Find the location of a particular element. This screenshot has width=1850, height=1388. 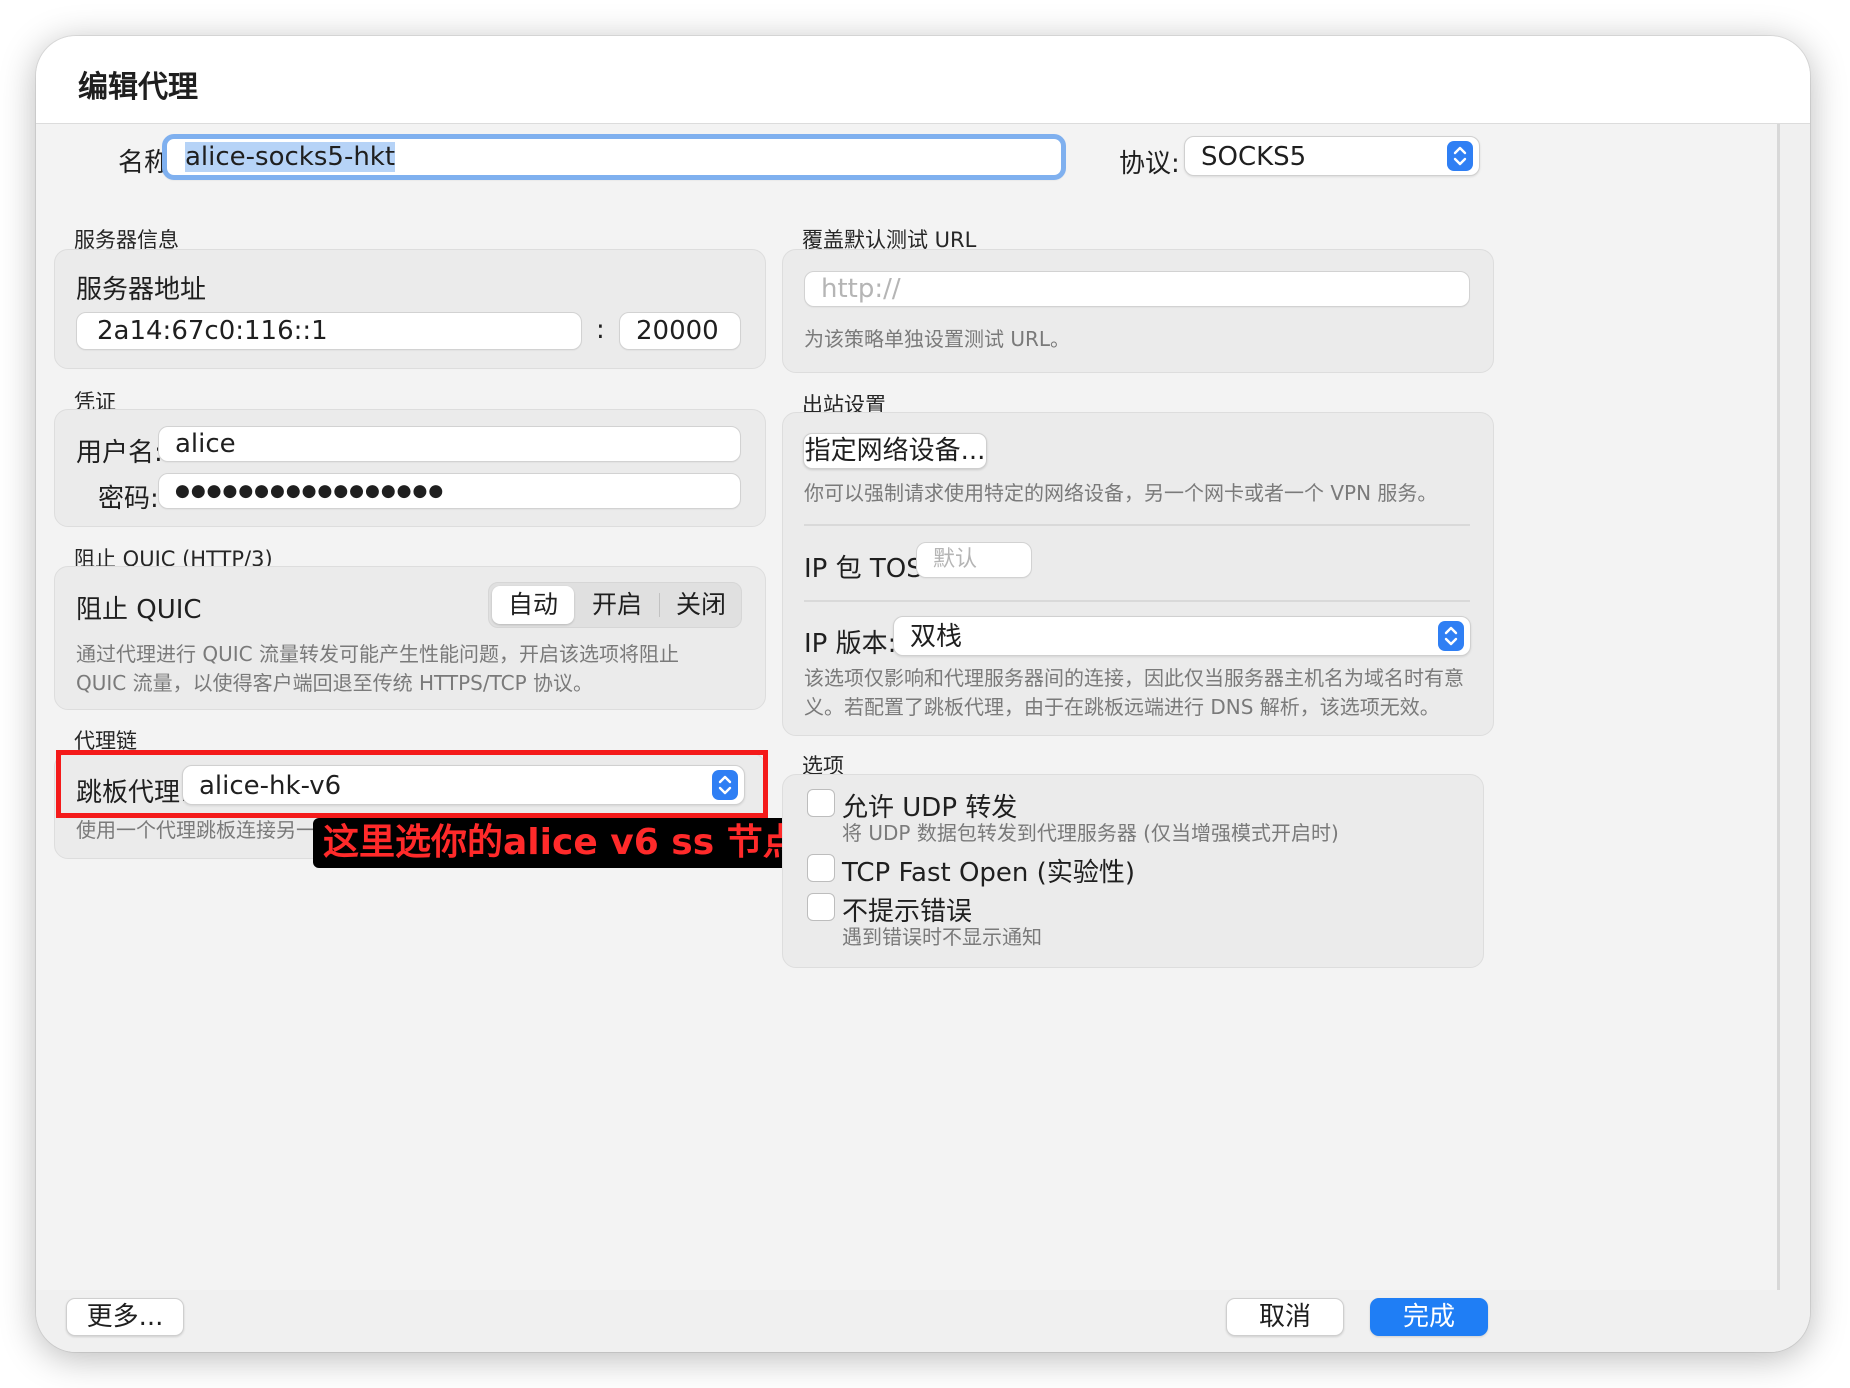

test-url-description: 为该策略单独设置测试 URL。 is located at coordinates (937, 339).